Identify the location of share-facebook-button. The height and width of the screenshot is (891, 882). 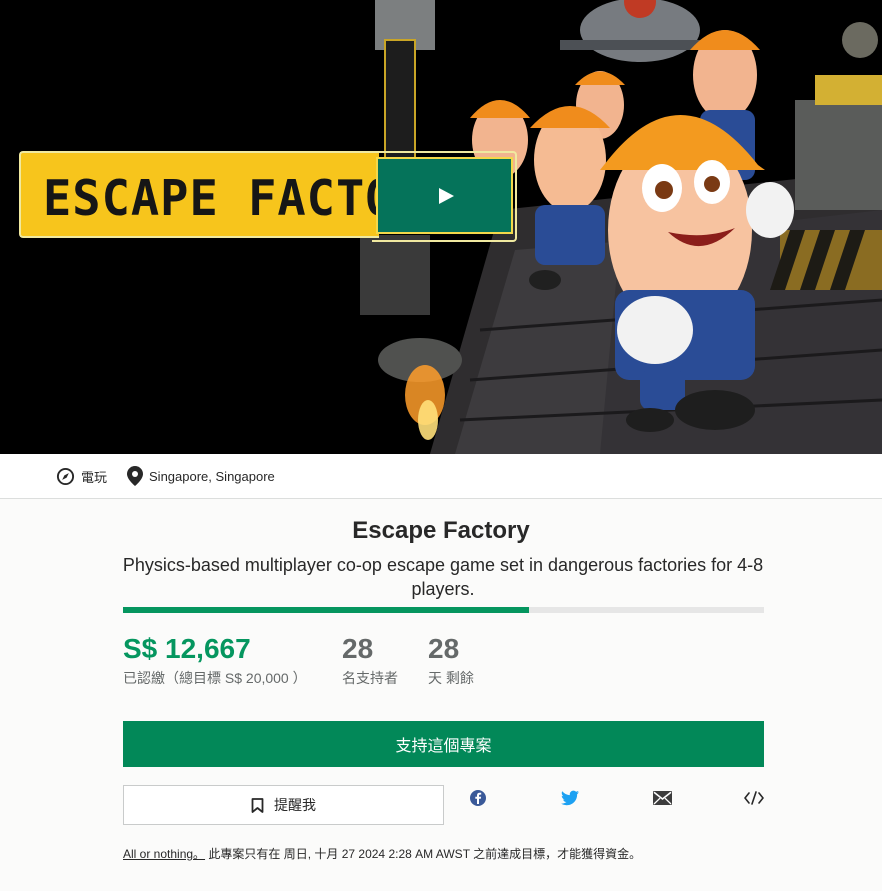
(478, 798).